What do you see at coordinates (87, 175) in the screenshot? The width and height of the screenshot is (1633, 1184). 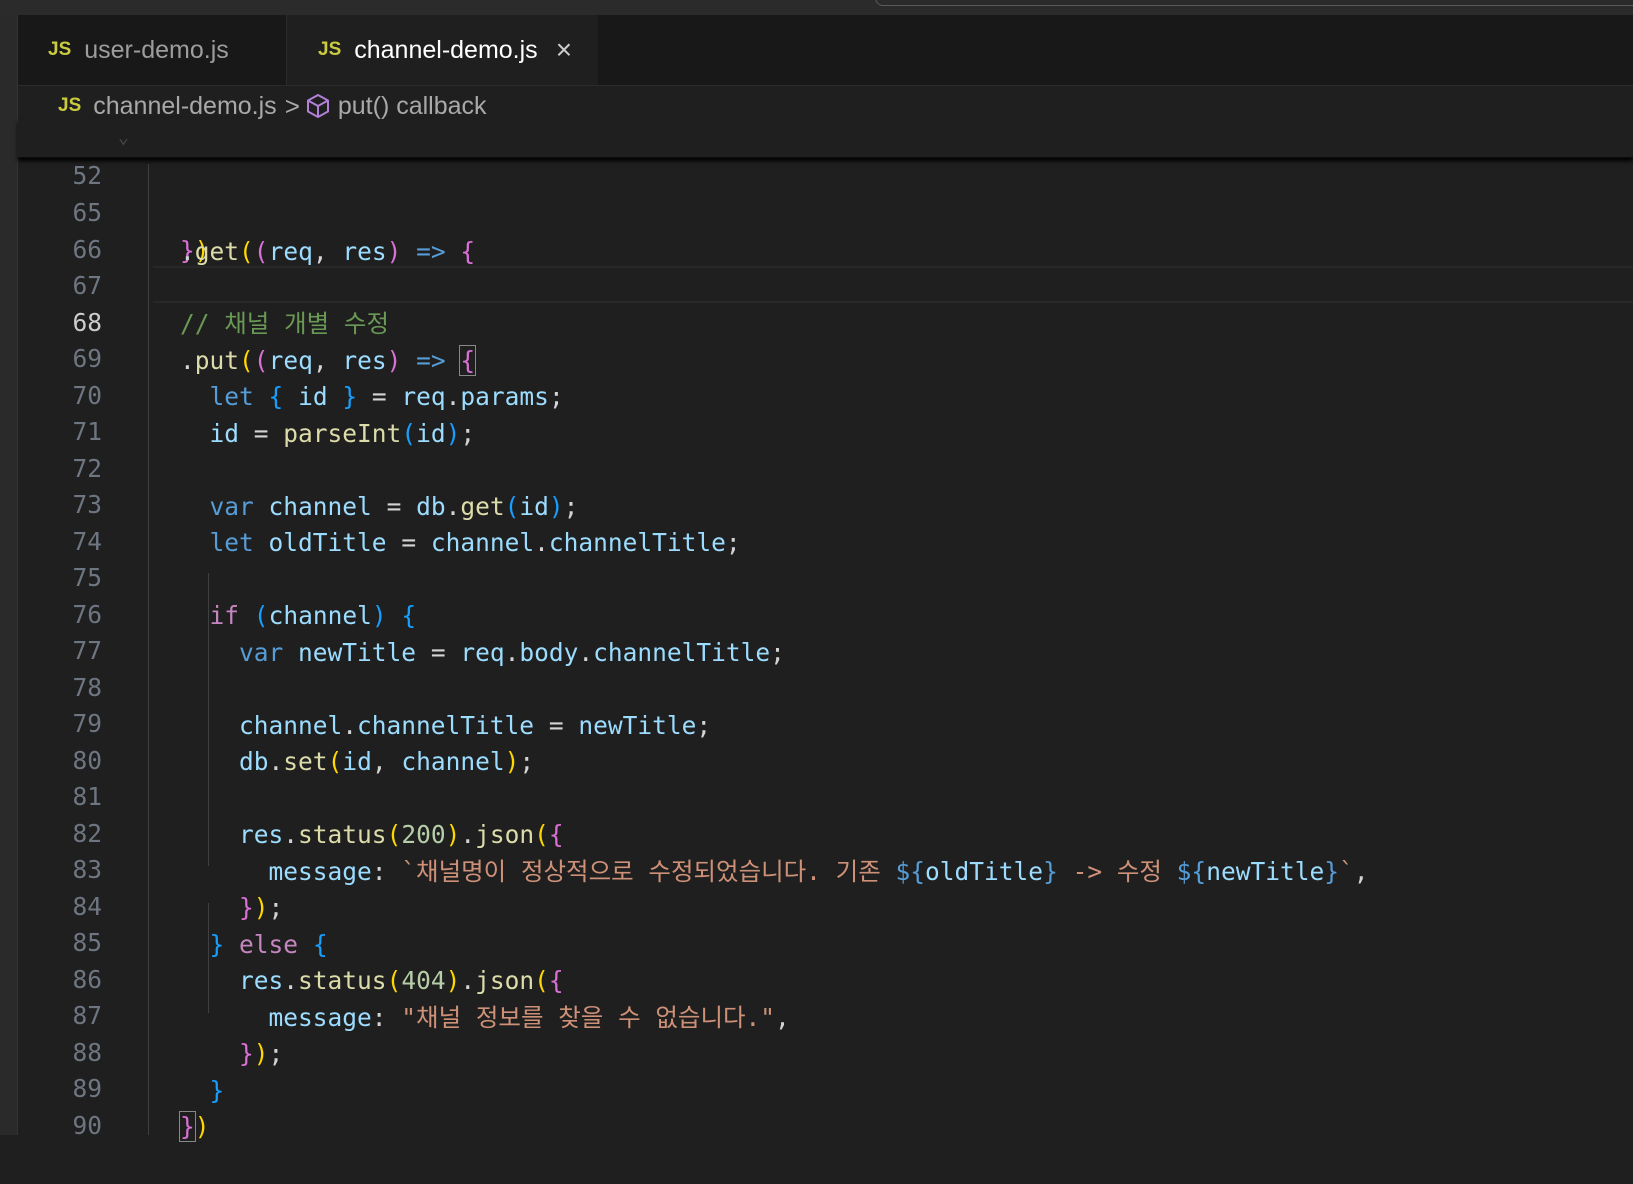 I see `line-number: 52` at bounding box center [87, 175].